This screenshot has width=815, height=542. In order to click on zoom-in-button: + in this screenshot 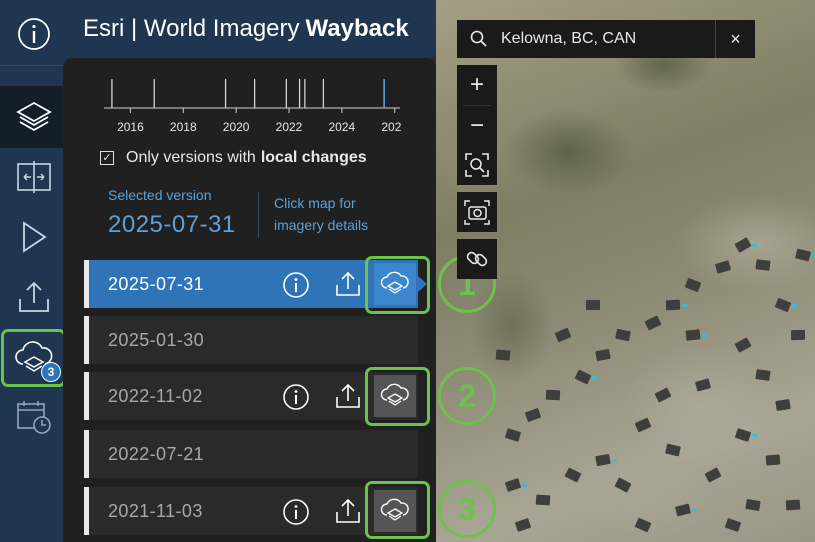, I will do `click(477, 85)`.